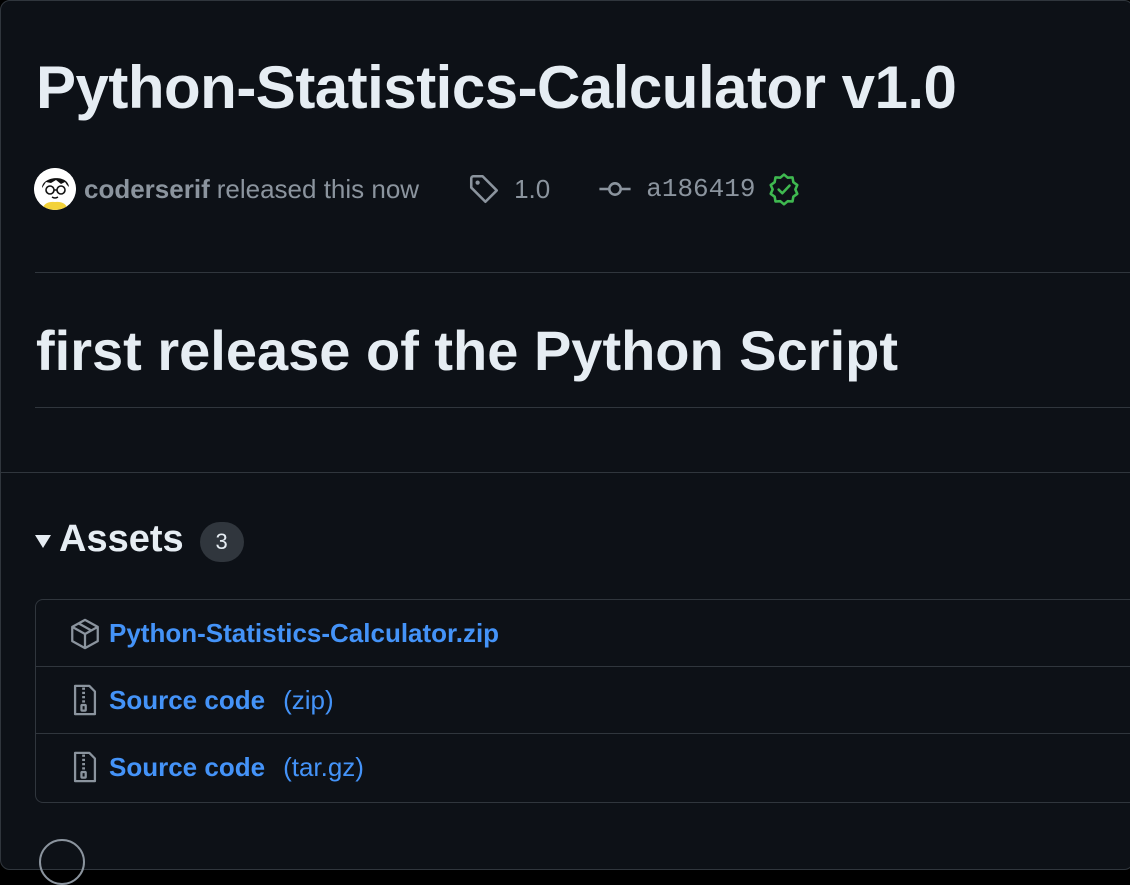  I want to click on released-text: released this now, so click(318, 188).